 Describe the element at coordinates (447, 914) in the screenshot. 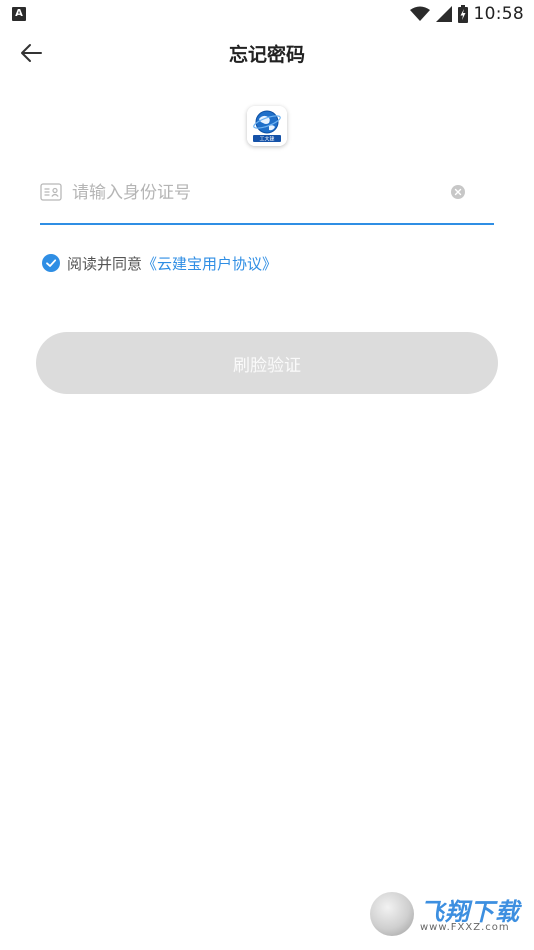

I see `watermark: 飞翔下载 www.FXXZ.com` at that location.